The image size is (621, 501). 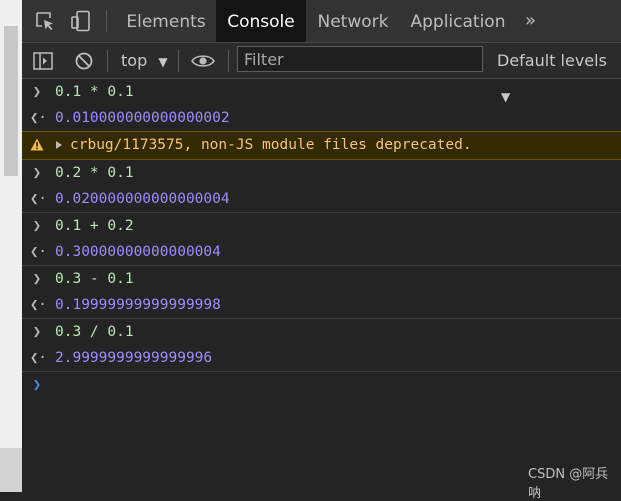 What do you see at coordinates (94, 332) in the screenshot?
I see `console-input-text: 0.3 / 0.1` at bounding box center [94, 332].